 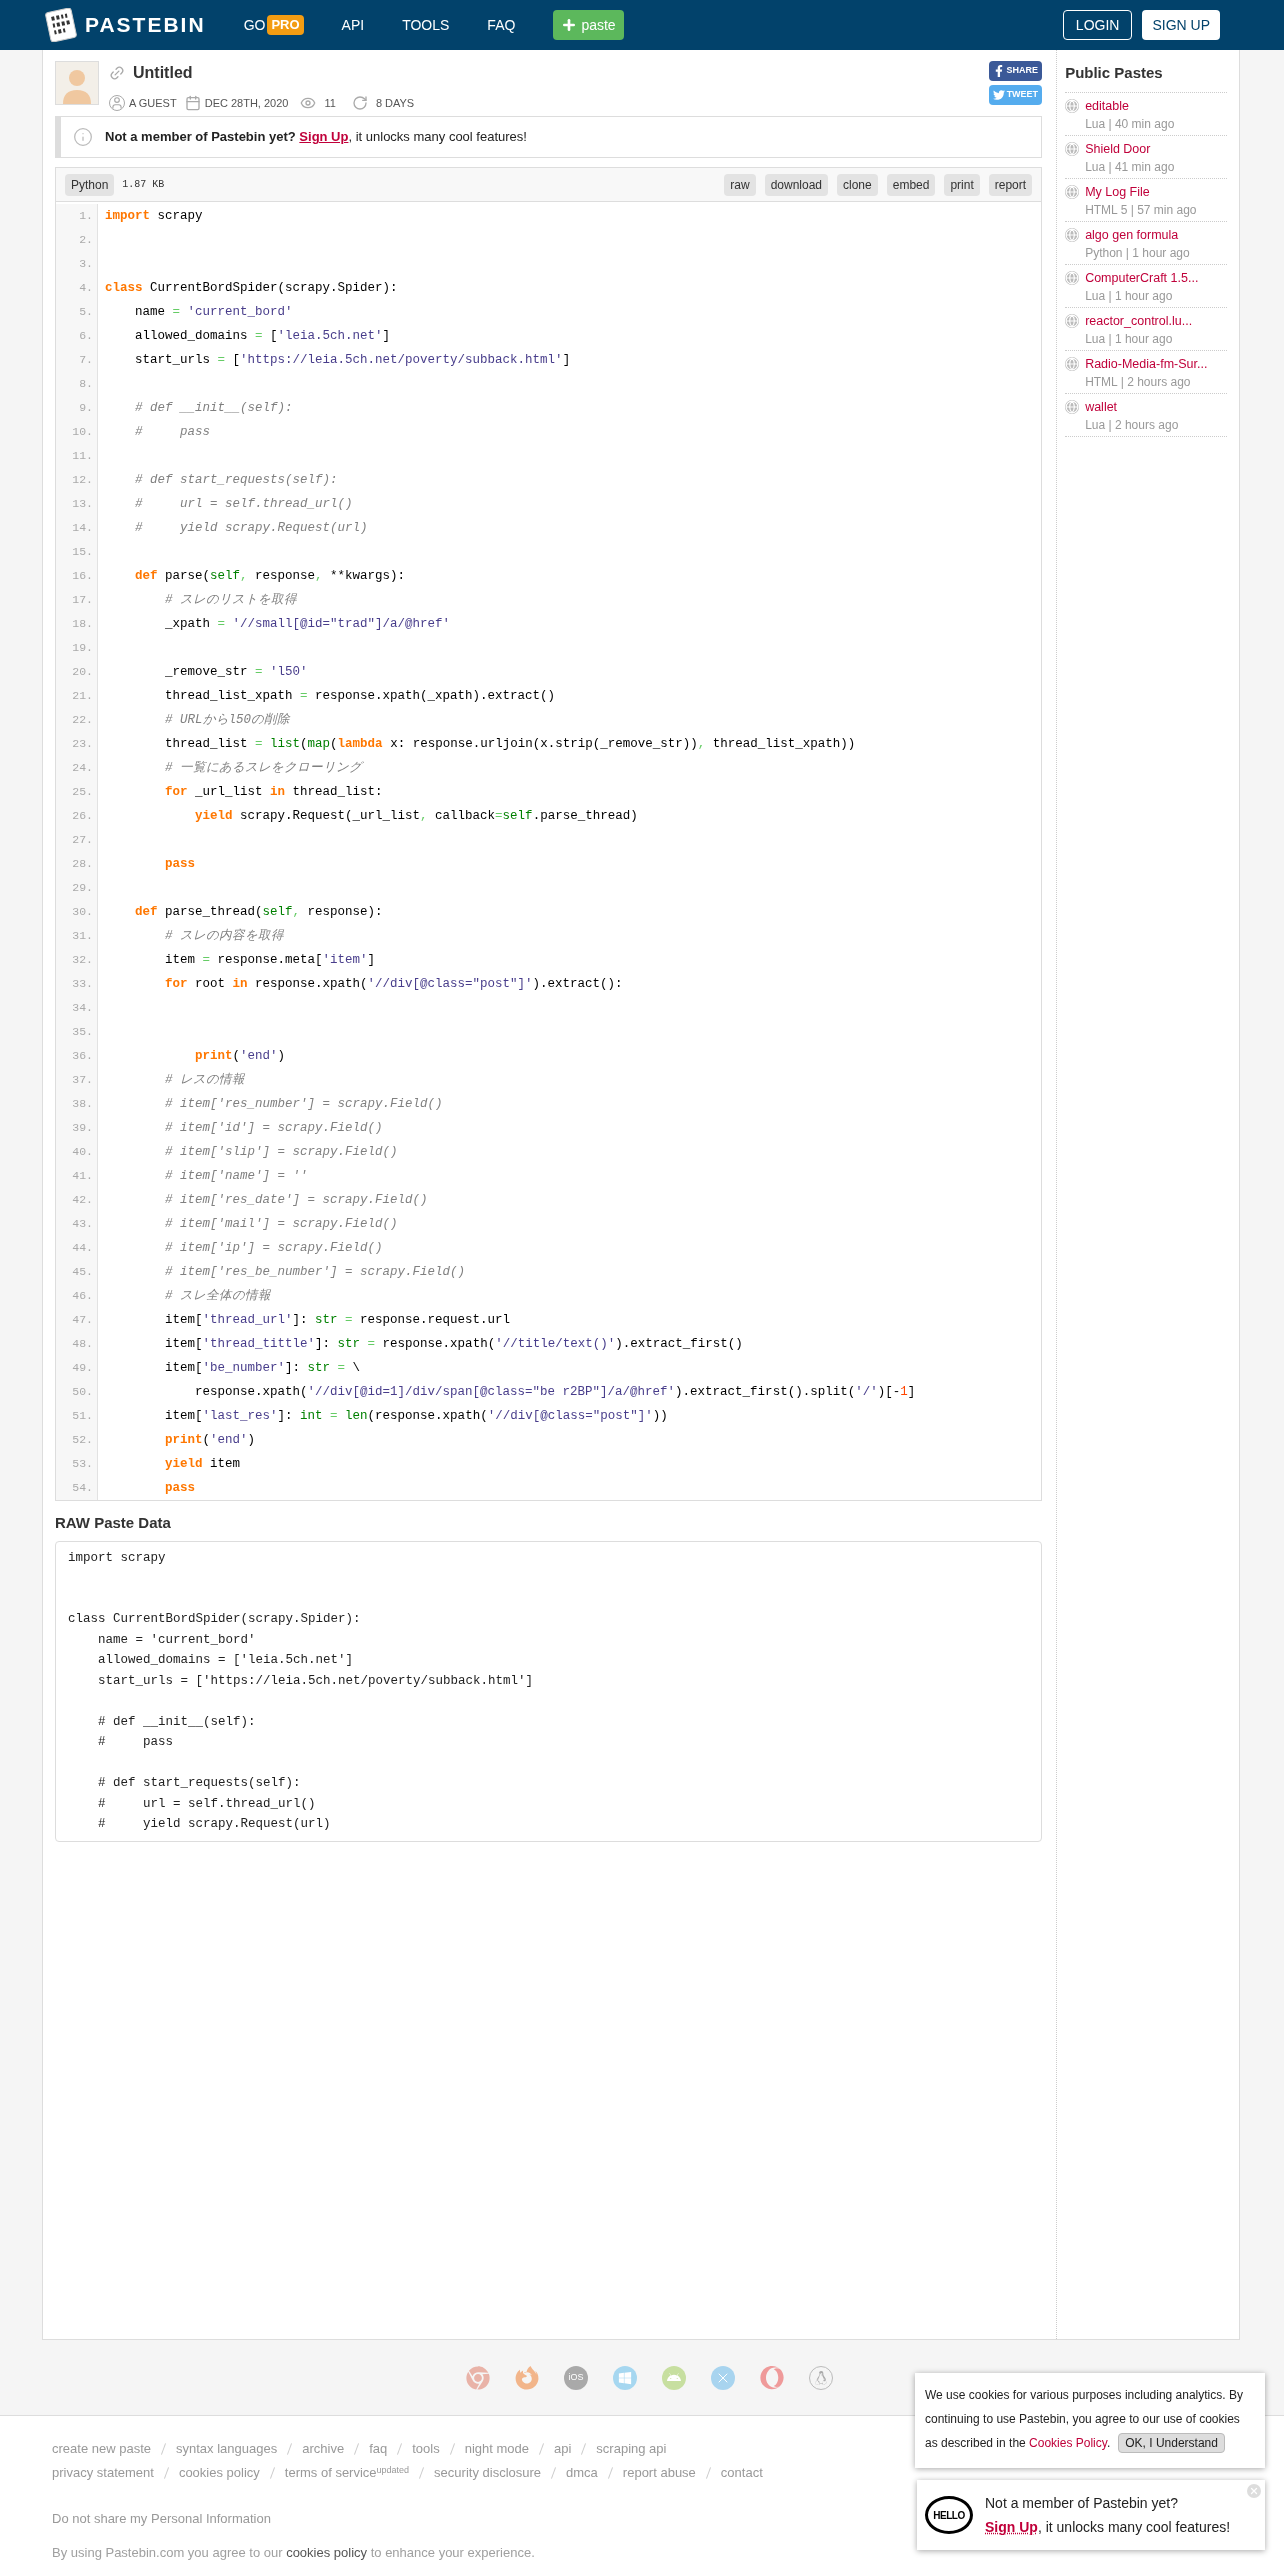 I want to click on line-number: 27., so click(x=82, y=840).